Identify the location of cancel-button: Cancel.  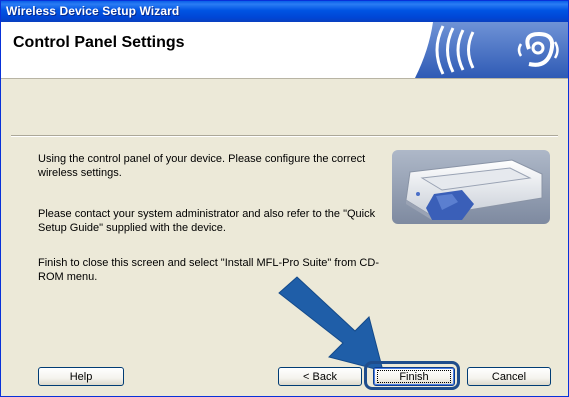
(509, 376).